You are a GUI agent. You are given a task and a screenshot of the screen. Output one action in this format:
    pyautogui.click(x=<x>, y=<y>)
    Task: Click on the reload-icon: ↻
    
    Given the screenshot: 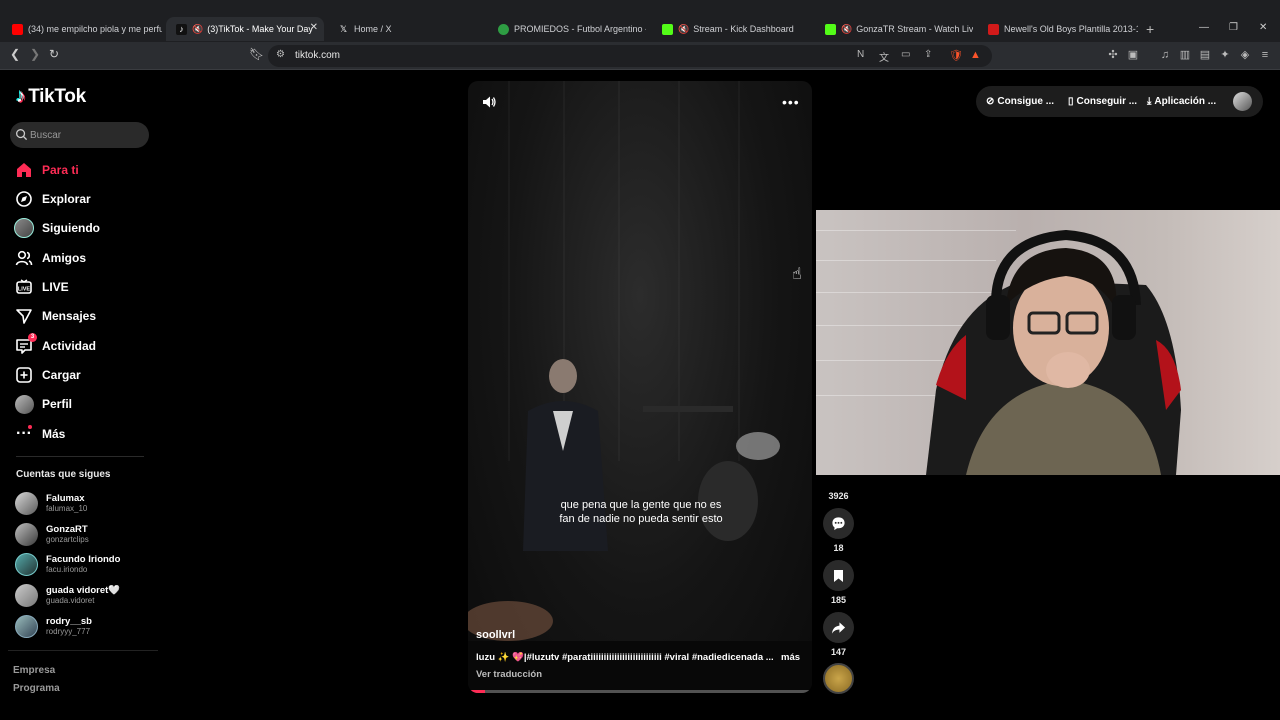 What is the action you would take?
    pyautogui.click(x=54, y=54)
    